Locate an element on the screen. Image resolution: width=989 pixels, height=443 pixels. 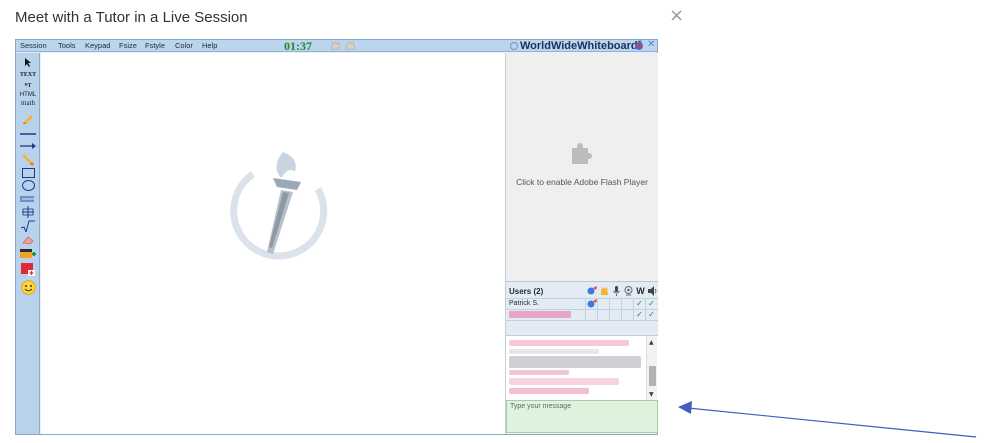
menu-session: Session is located at coordinates (33, 45).